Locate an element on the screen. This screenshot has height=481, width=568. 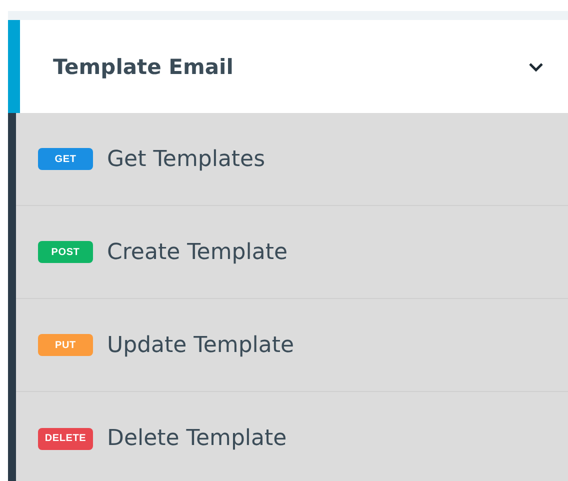
method-badge: DELETE is located at coordinates (65, 439).